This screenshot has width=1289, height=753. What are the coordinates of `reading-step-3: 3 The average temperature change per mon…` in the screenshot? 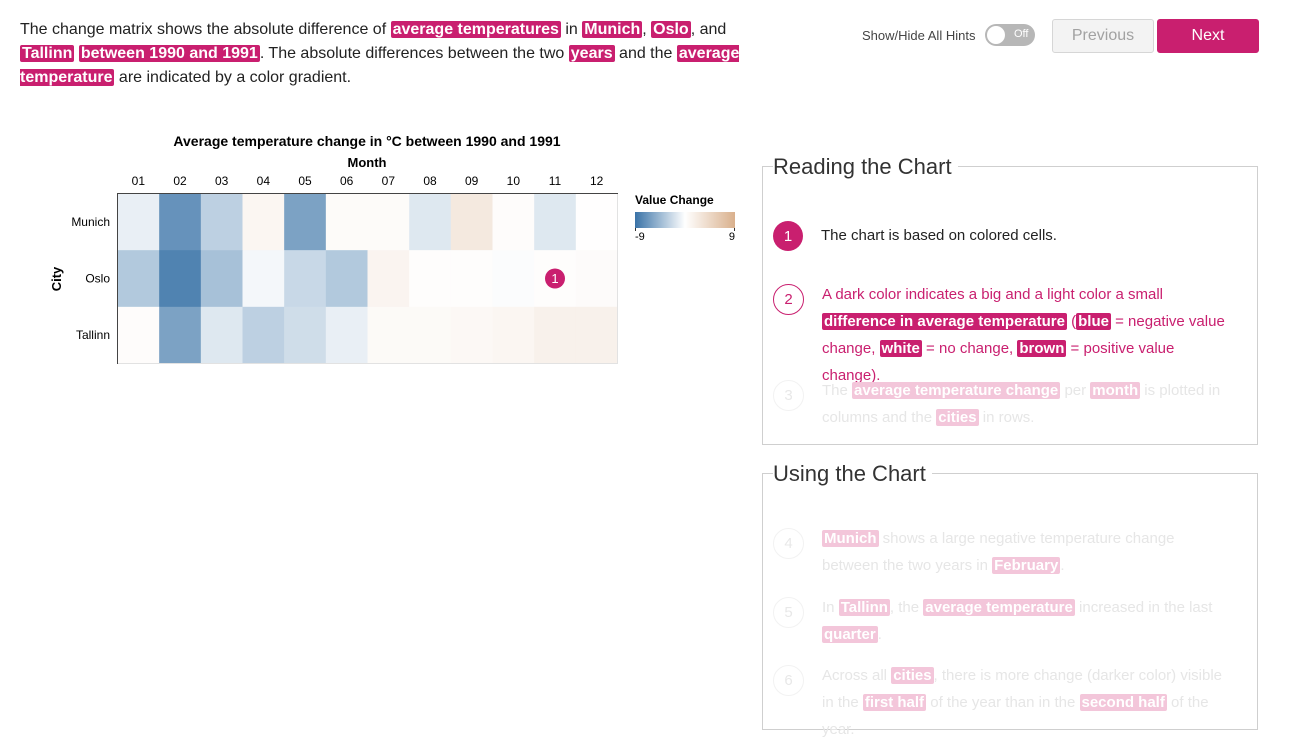 It's located at (1002, 405).